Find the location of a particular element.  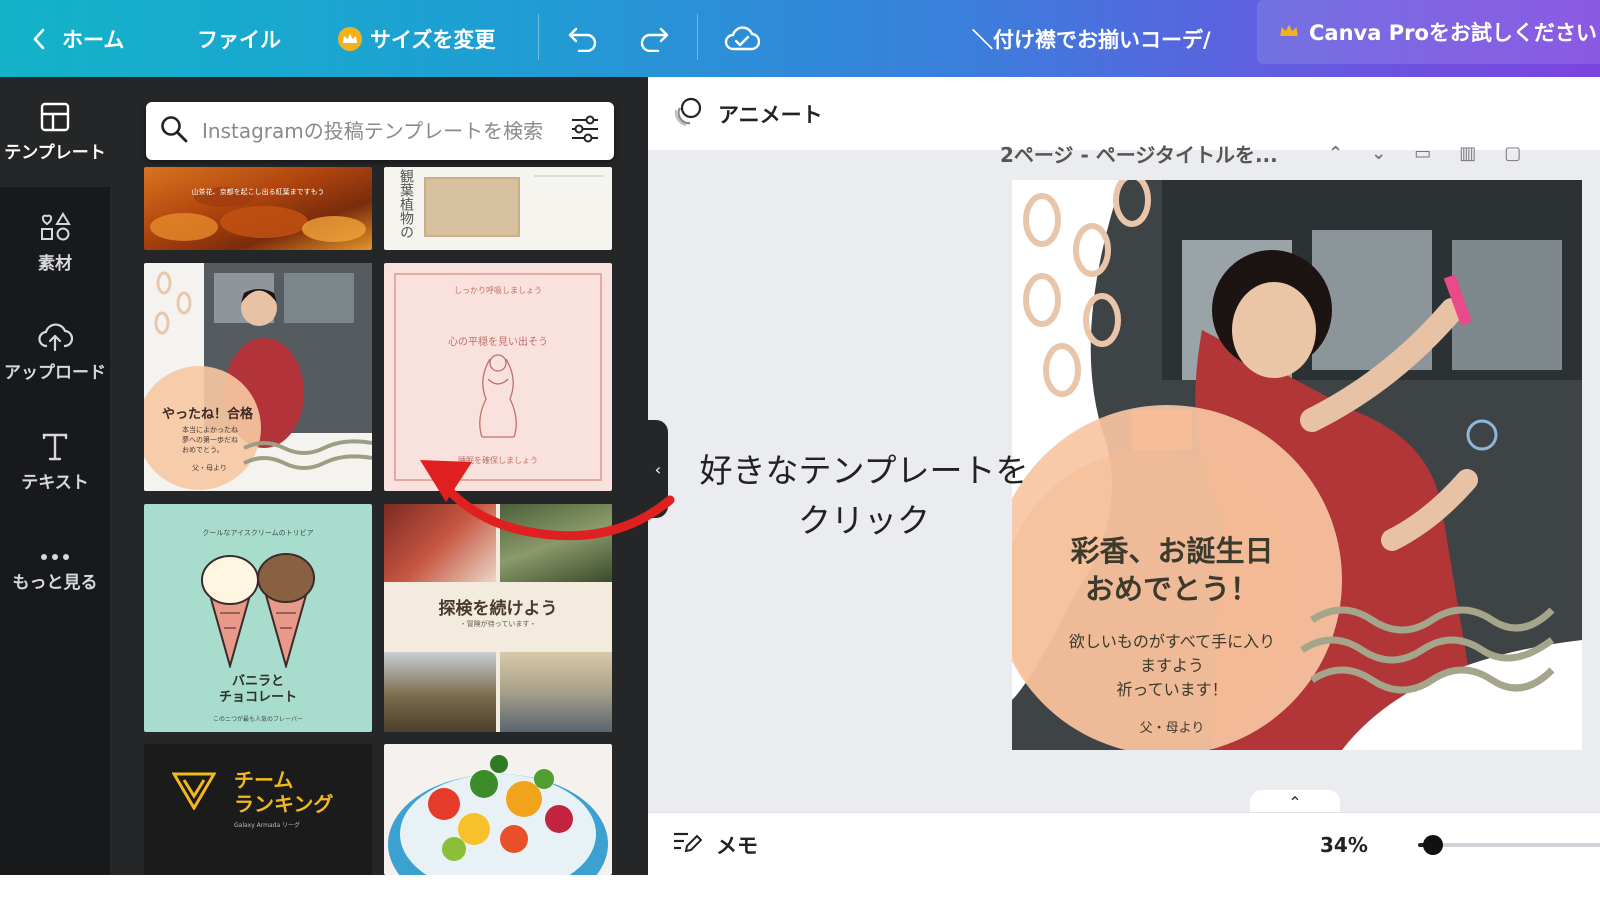

add-page-icon: ▢ is located at coordinates (1512, 153).